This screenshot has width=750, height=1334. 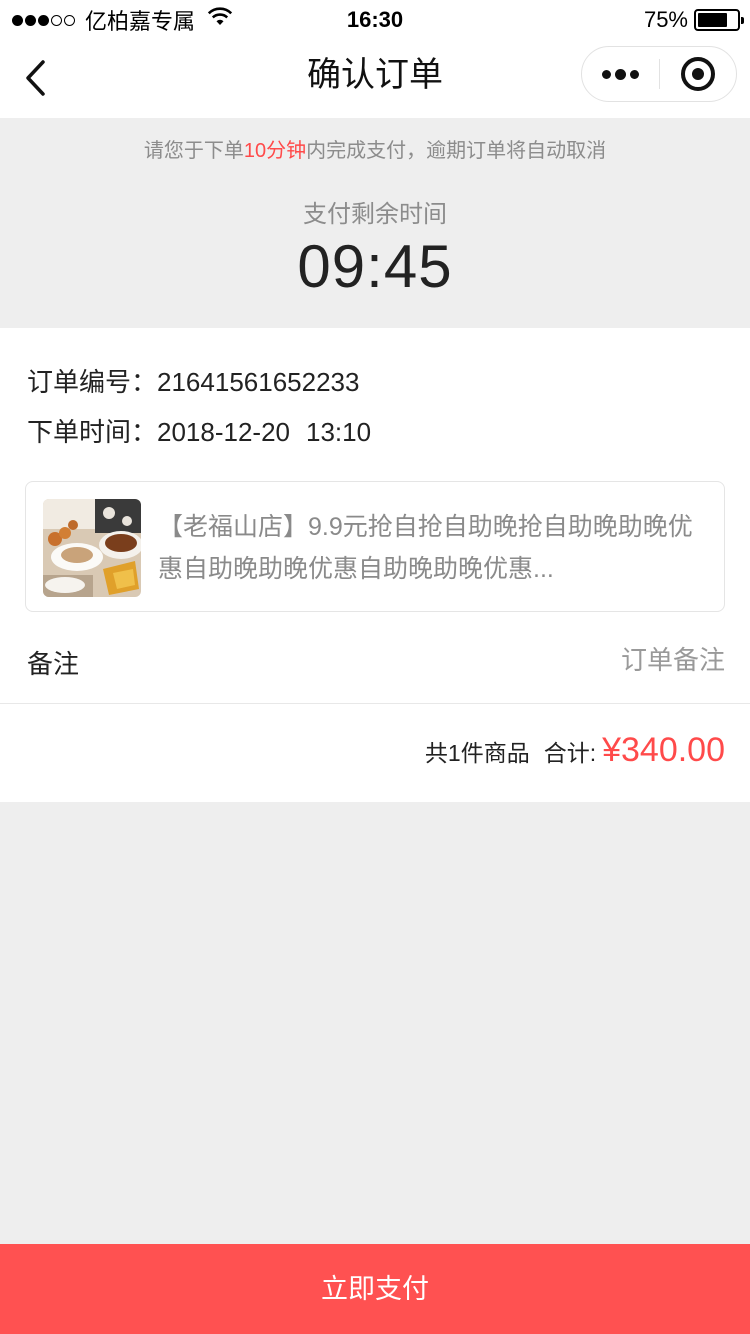 I want to click on status-bar: 亿柏嘉专属 16:30 75%, so click(x=375, y=20).